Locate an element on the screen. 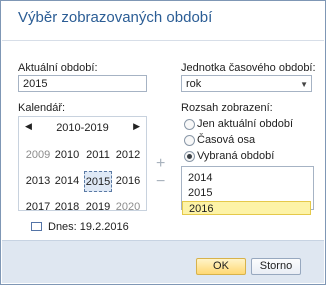 This screenshot has height=285, width=326. selected-periods-list: 2014 2015 2016 is located at coordinates (247, 190).